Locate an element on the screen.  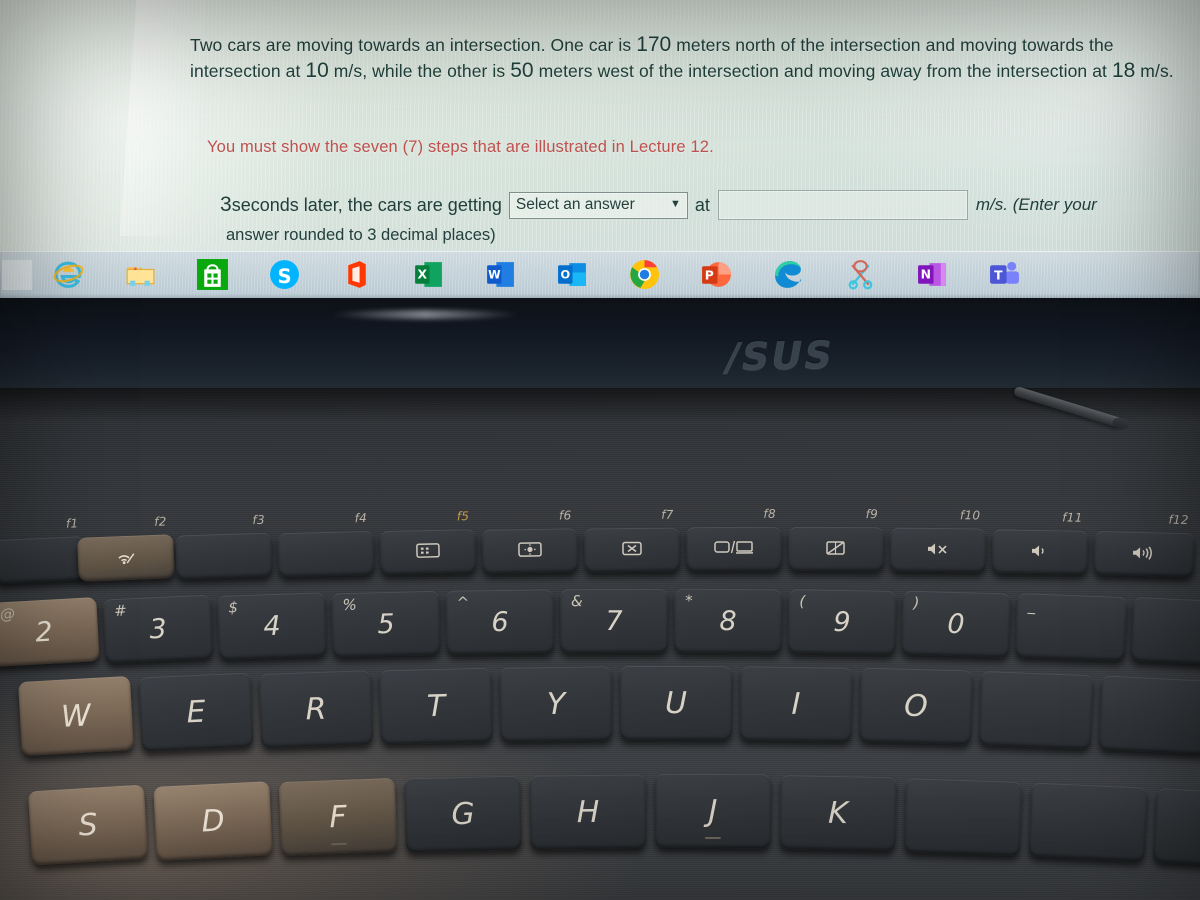
key-y: Y is located at coordinates (556, 704).